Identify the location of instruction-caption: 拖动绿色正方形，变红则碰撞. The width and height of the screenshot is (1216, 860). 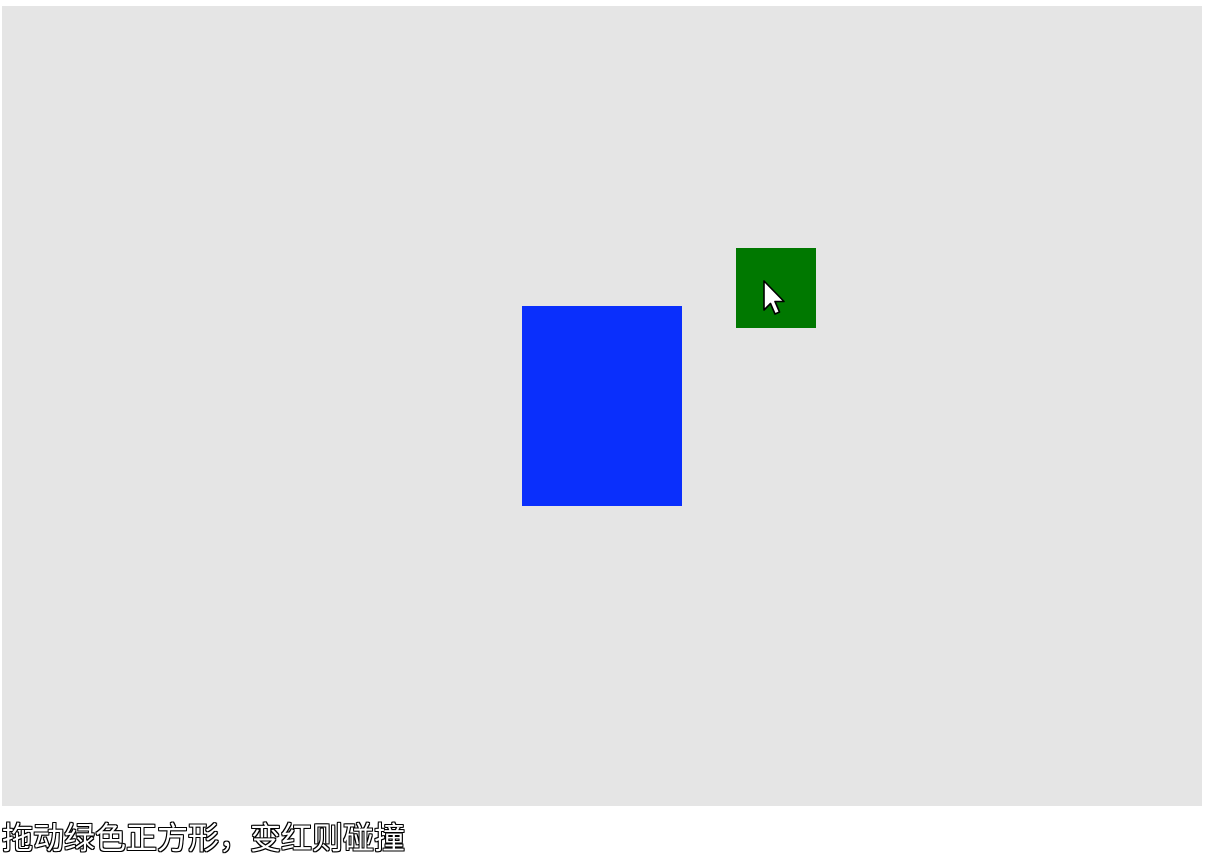
(203, 839).